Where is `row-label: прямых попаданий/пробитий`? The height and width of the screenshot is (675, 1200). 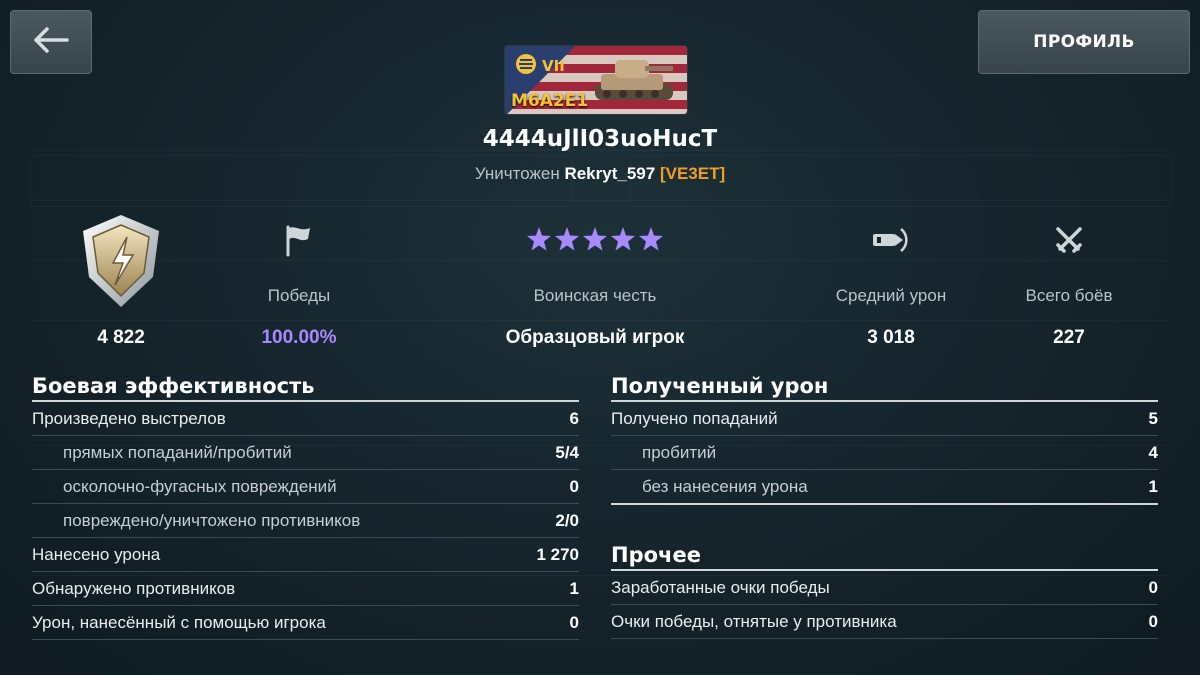 row-label: прямых попаданий/пробитий is located at coordinates (177, 452).